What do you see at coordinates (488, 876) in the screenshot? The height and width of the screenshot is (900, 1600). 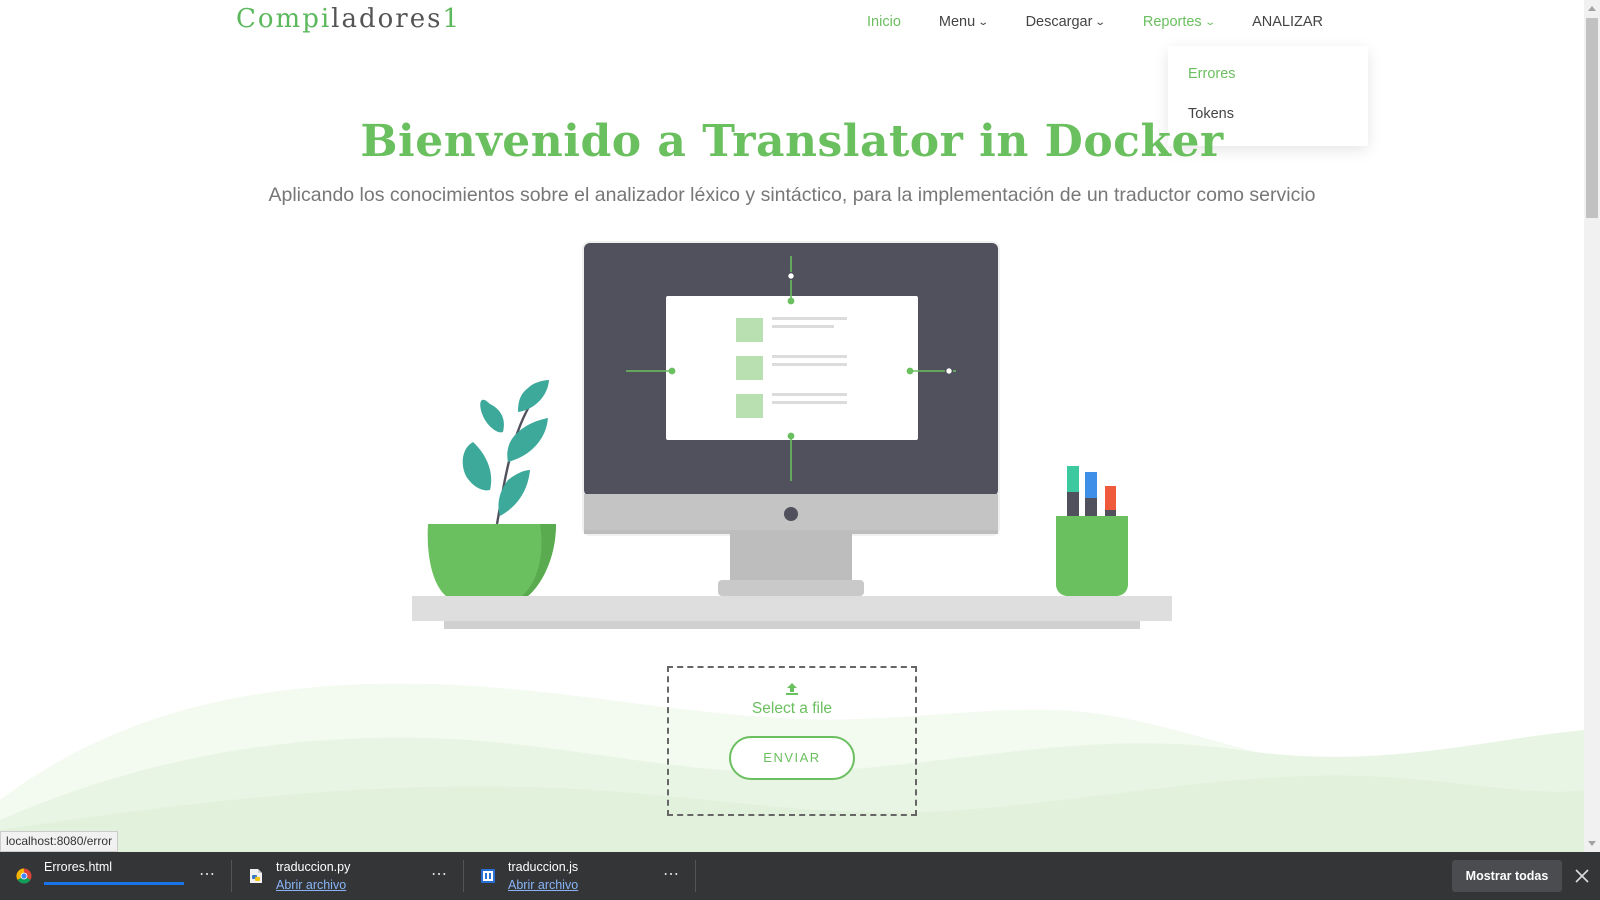 I see `js-file-icon` at bounding box center [488, 876].